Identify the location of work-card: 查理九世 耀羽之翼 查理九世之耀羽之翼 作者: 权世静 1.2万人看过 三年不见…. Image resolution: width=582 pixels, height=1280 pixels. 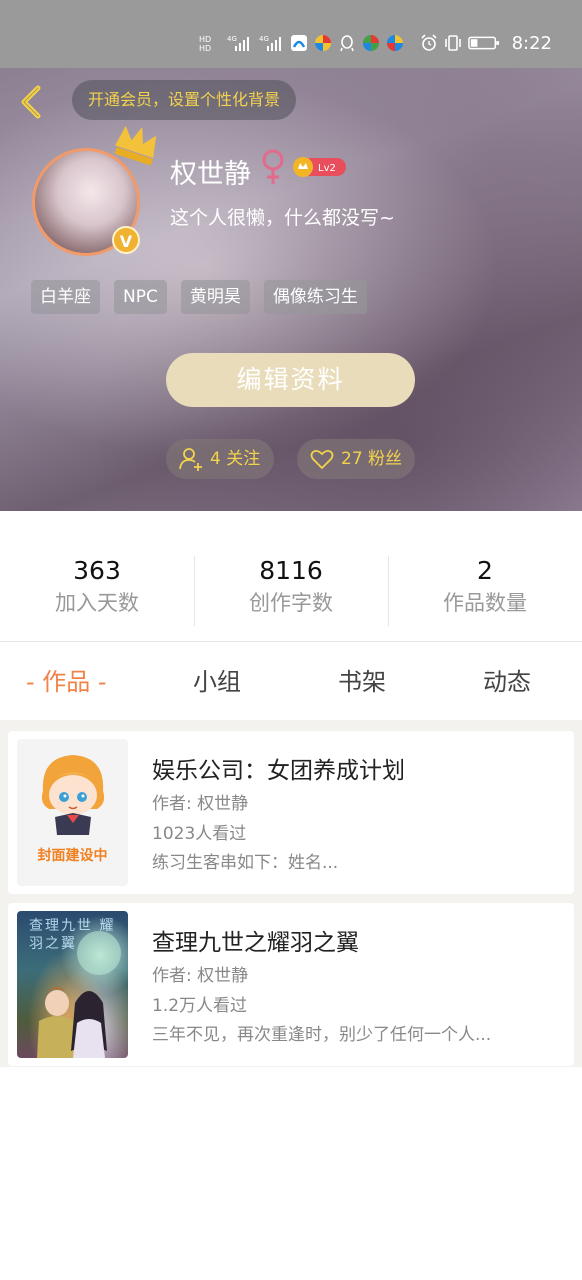
(291, 984).